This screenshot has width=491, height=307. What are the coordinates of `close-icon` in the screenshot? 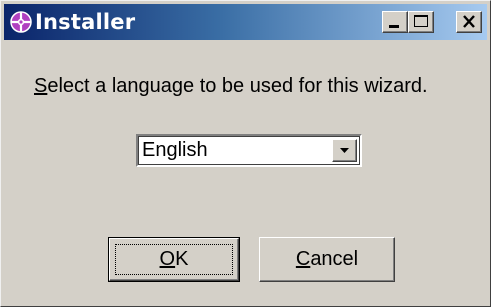 It's located at (469, 21).